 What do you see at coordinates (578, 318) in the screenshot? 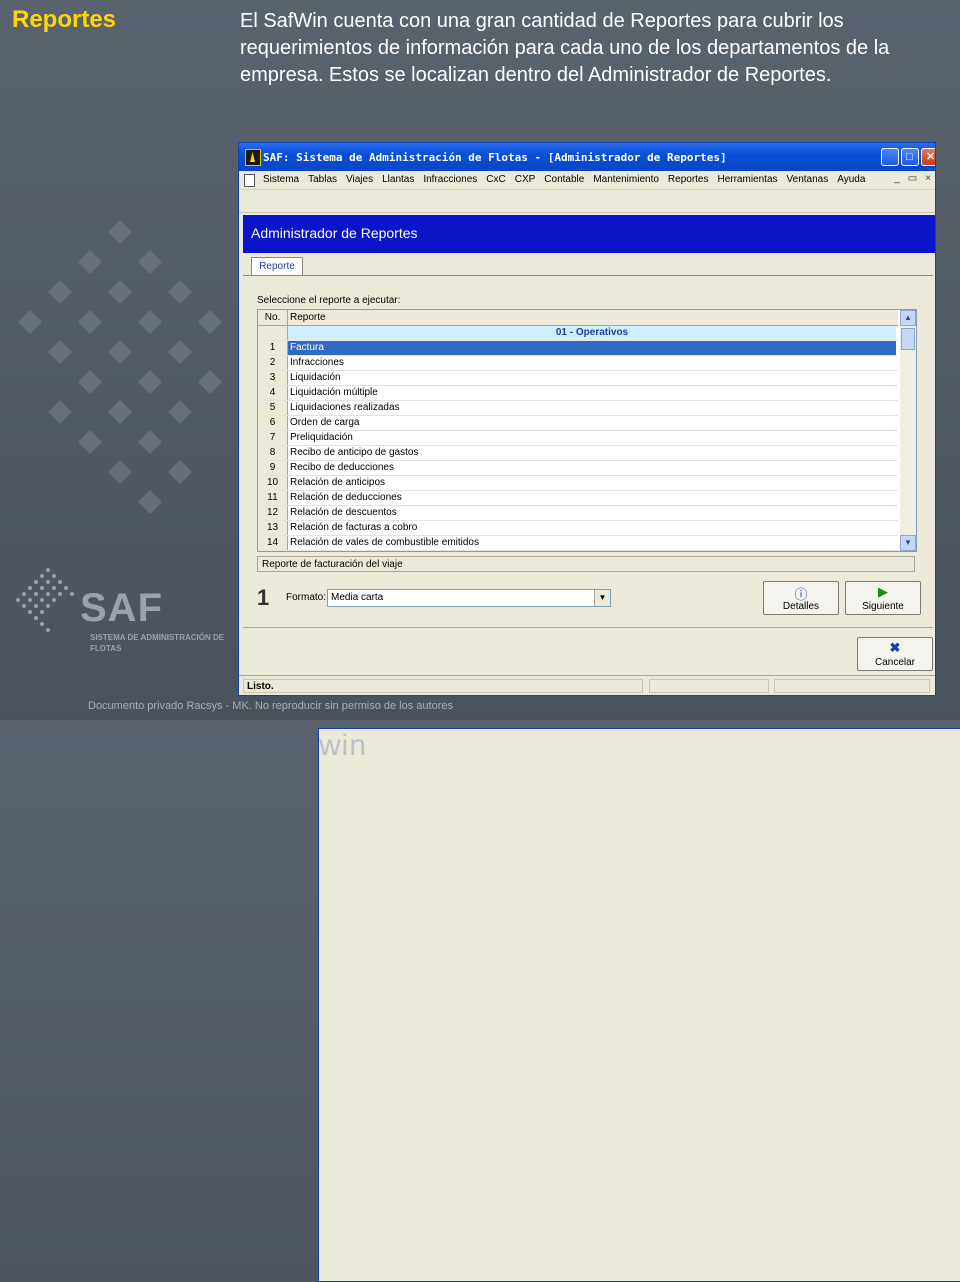
I see `grid-header: No. Reporte` at bounding box center [578, 318].